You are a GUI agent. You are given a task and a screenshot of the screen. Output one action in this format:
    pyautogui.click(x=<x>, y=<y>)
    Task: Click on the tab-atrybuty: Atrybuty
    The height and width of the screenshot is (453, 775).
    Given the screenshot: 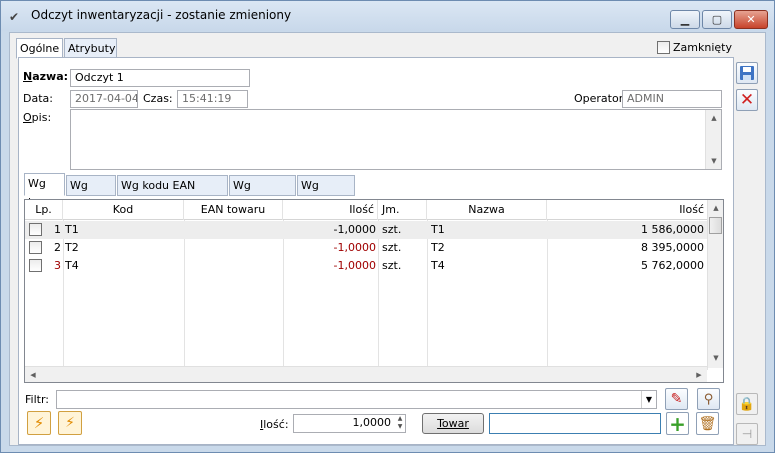 What is the action you would take?
    pyautogui.click(x=90, y=48)
    